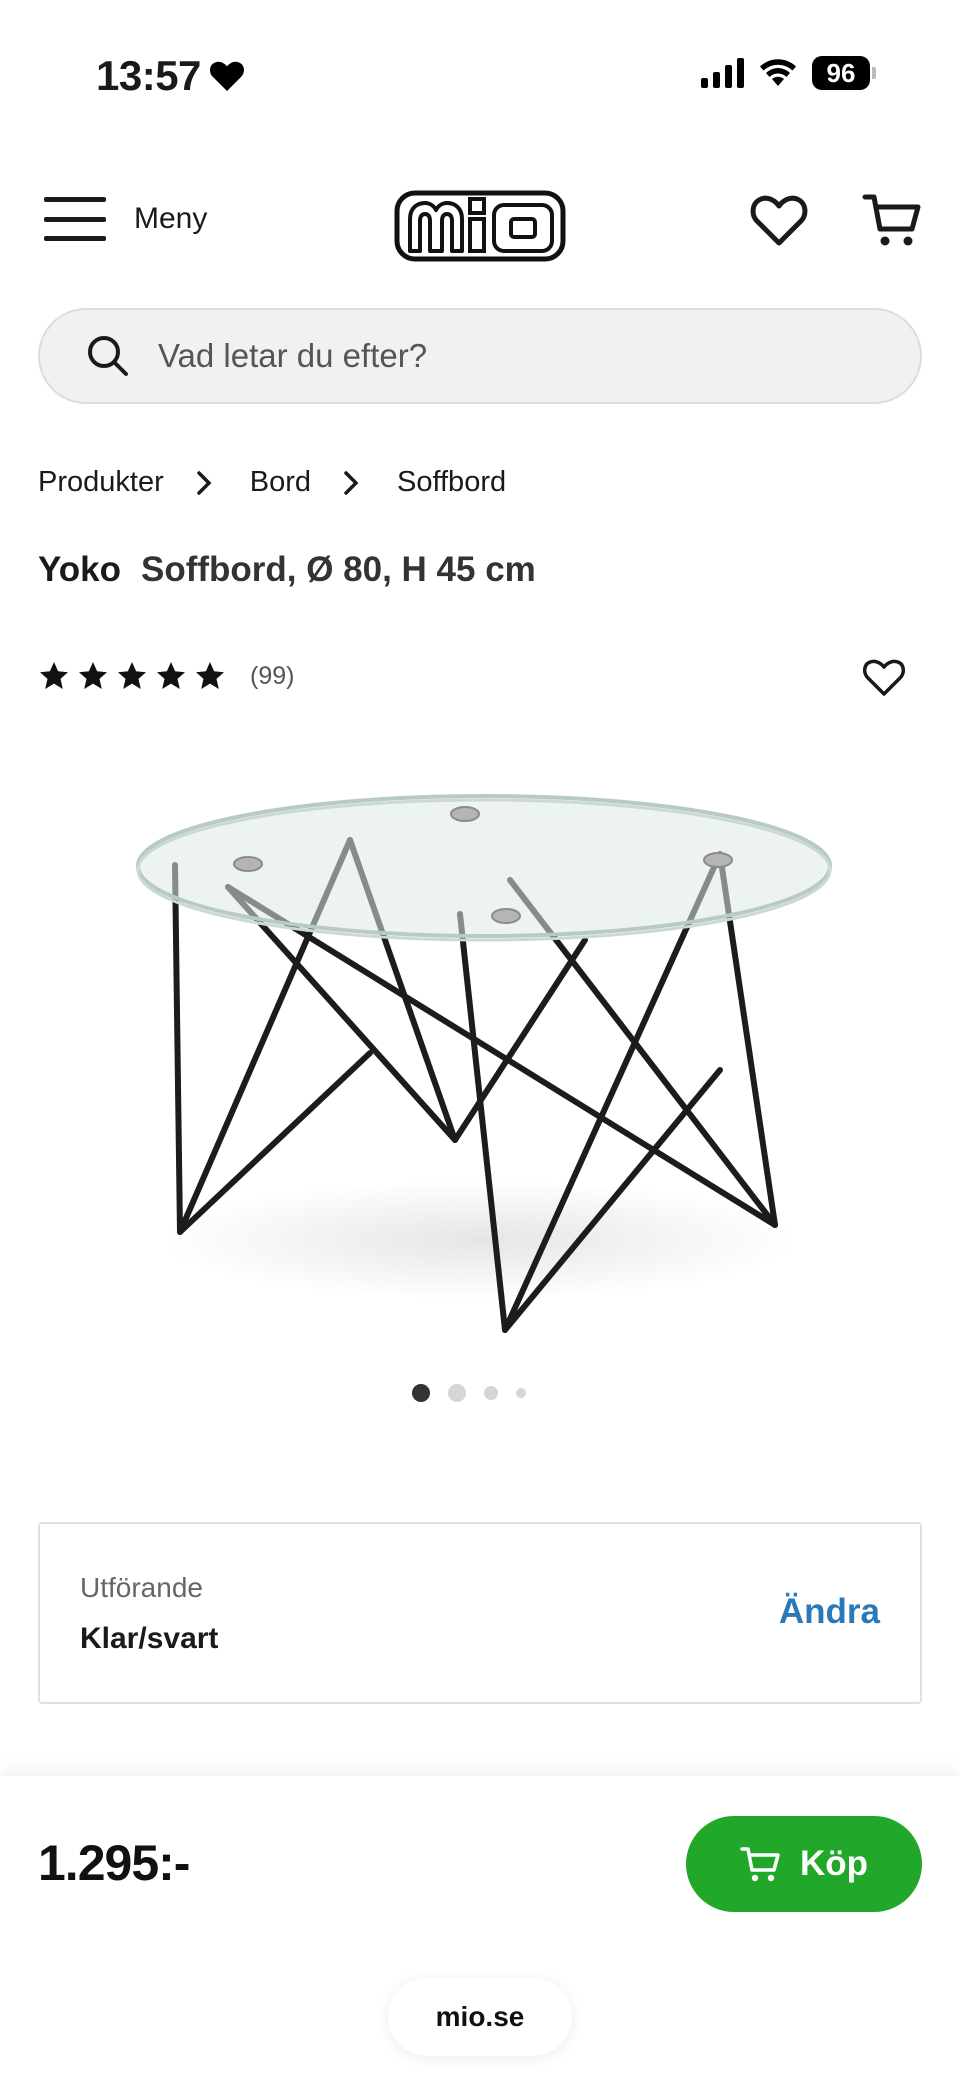 The height and width of the screenshot is (2087, 960). I want to click on battery-level: 96, so click(841, 73).